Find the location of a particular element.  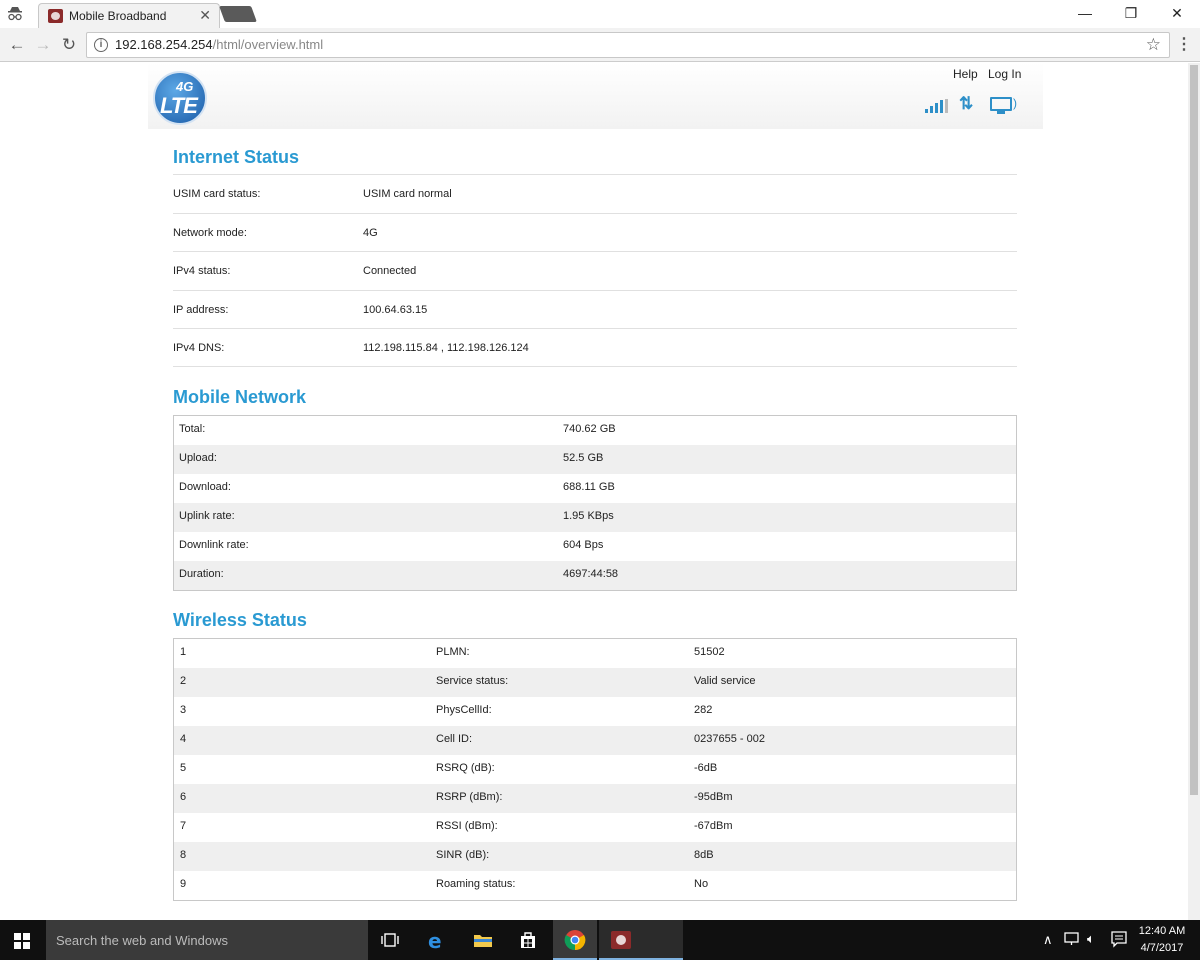

restore-button: ❐ is located at coordinates (1131, 14).